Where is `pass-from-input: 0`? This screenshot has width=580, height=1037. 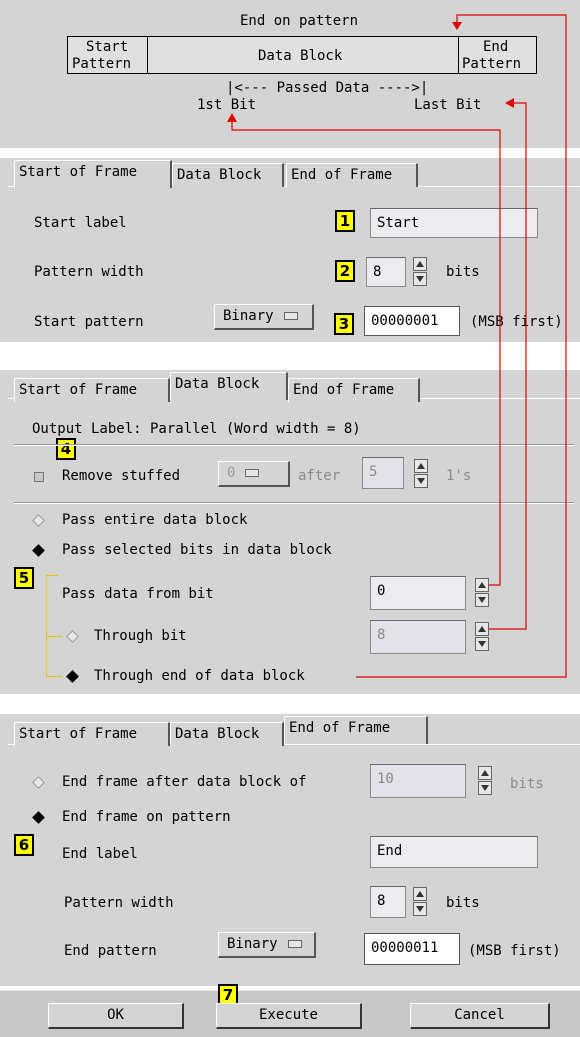
pass-from-input: 0 is located at coordinates (418, 593).